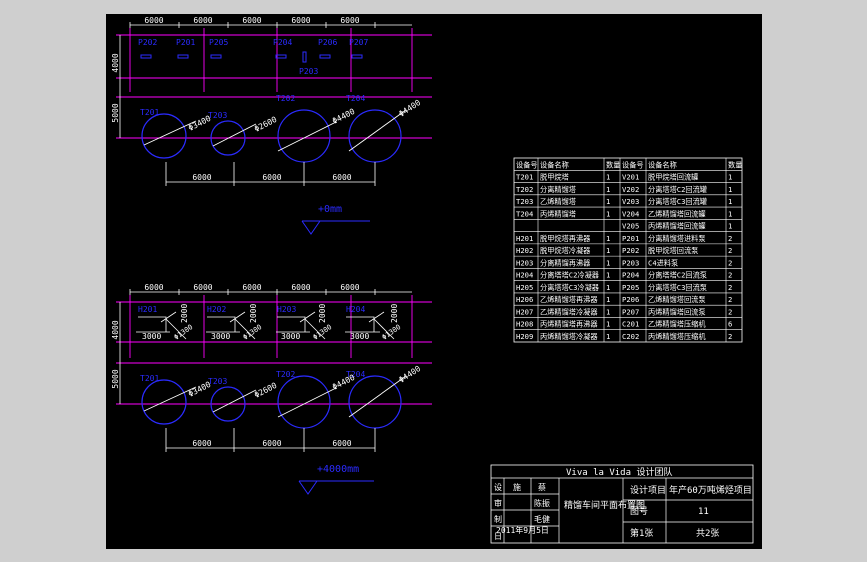 This screenshot has height=562, width=867. What do you see at coordinates (565, 250) in the screenshot?
I see `table-cell: 脱甲烷塔冷凝器` at bounding box center [565, 250].